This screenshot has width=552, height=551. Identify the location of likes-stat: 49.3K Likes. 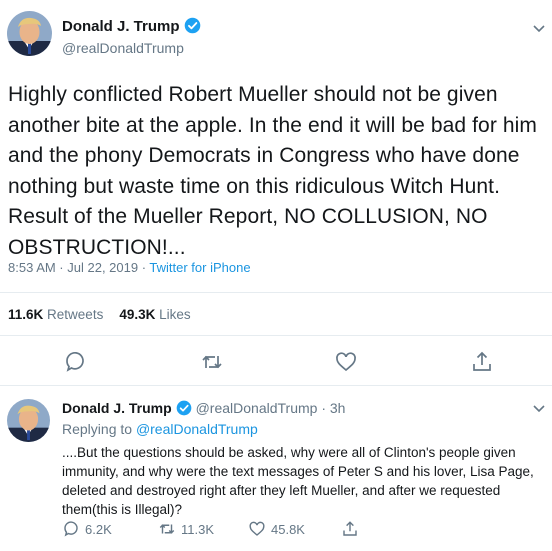
(154, 314).